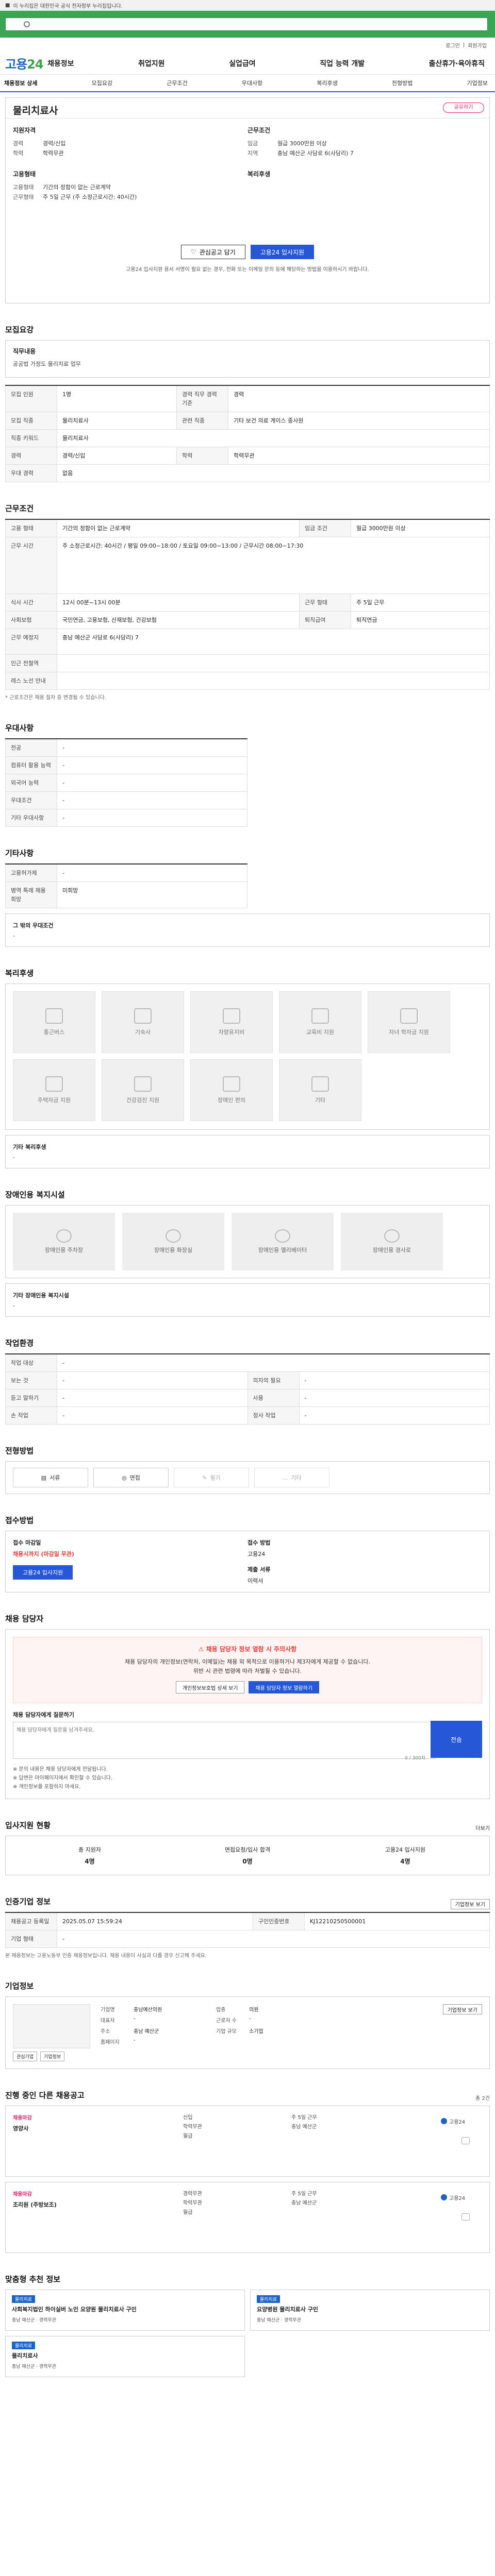 This screenshot has width=495, height=2576. What do you see at coordinates (124, 1477) in the screenshot?
I see `interview-icon: ◎` at bounding box center [124, 1477].